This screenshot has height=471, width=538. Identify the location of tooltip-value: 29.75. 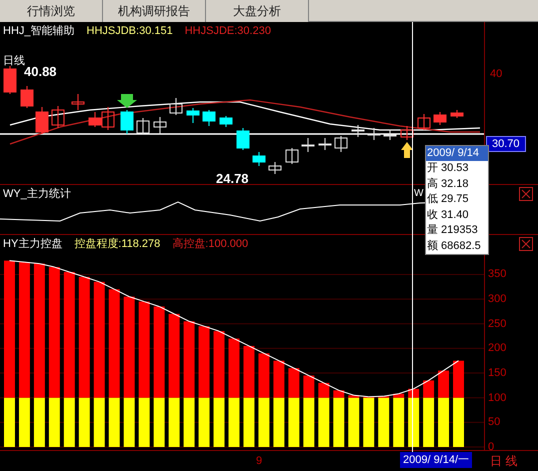
(455, 199).